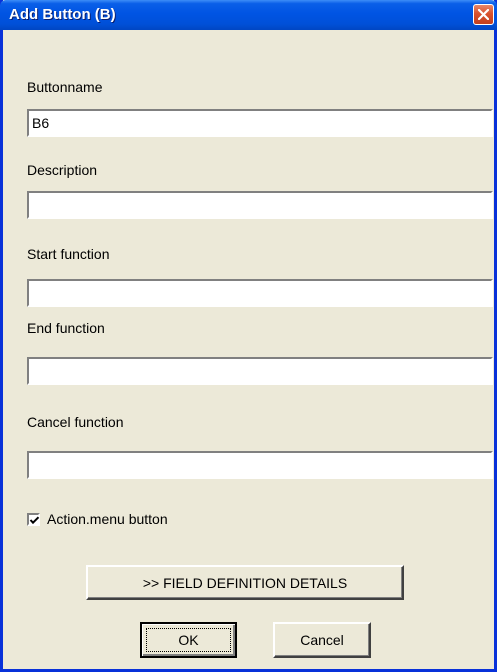 This screenshot has width=497, height=672. I want to click on close-button, so click(483, 14).